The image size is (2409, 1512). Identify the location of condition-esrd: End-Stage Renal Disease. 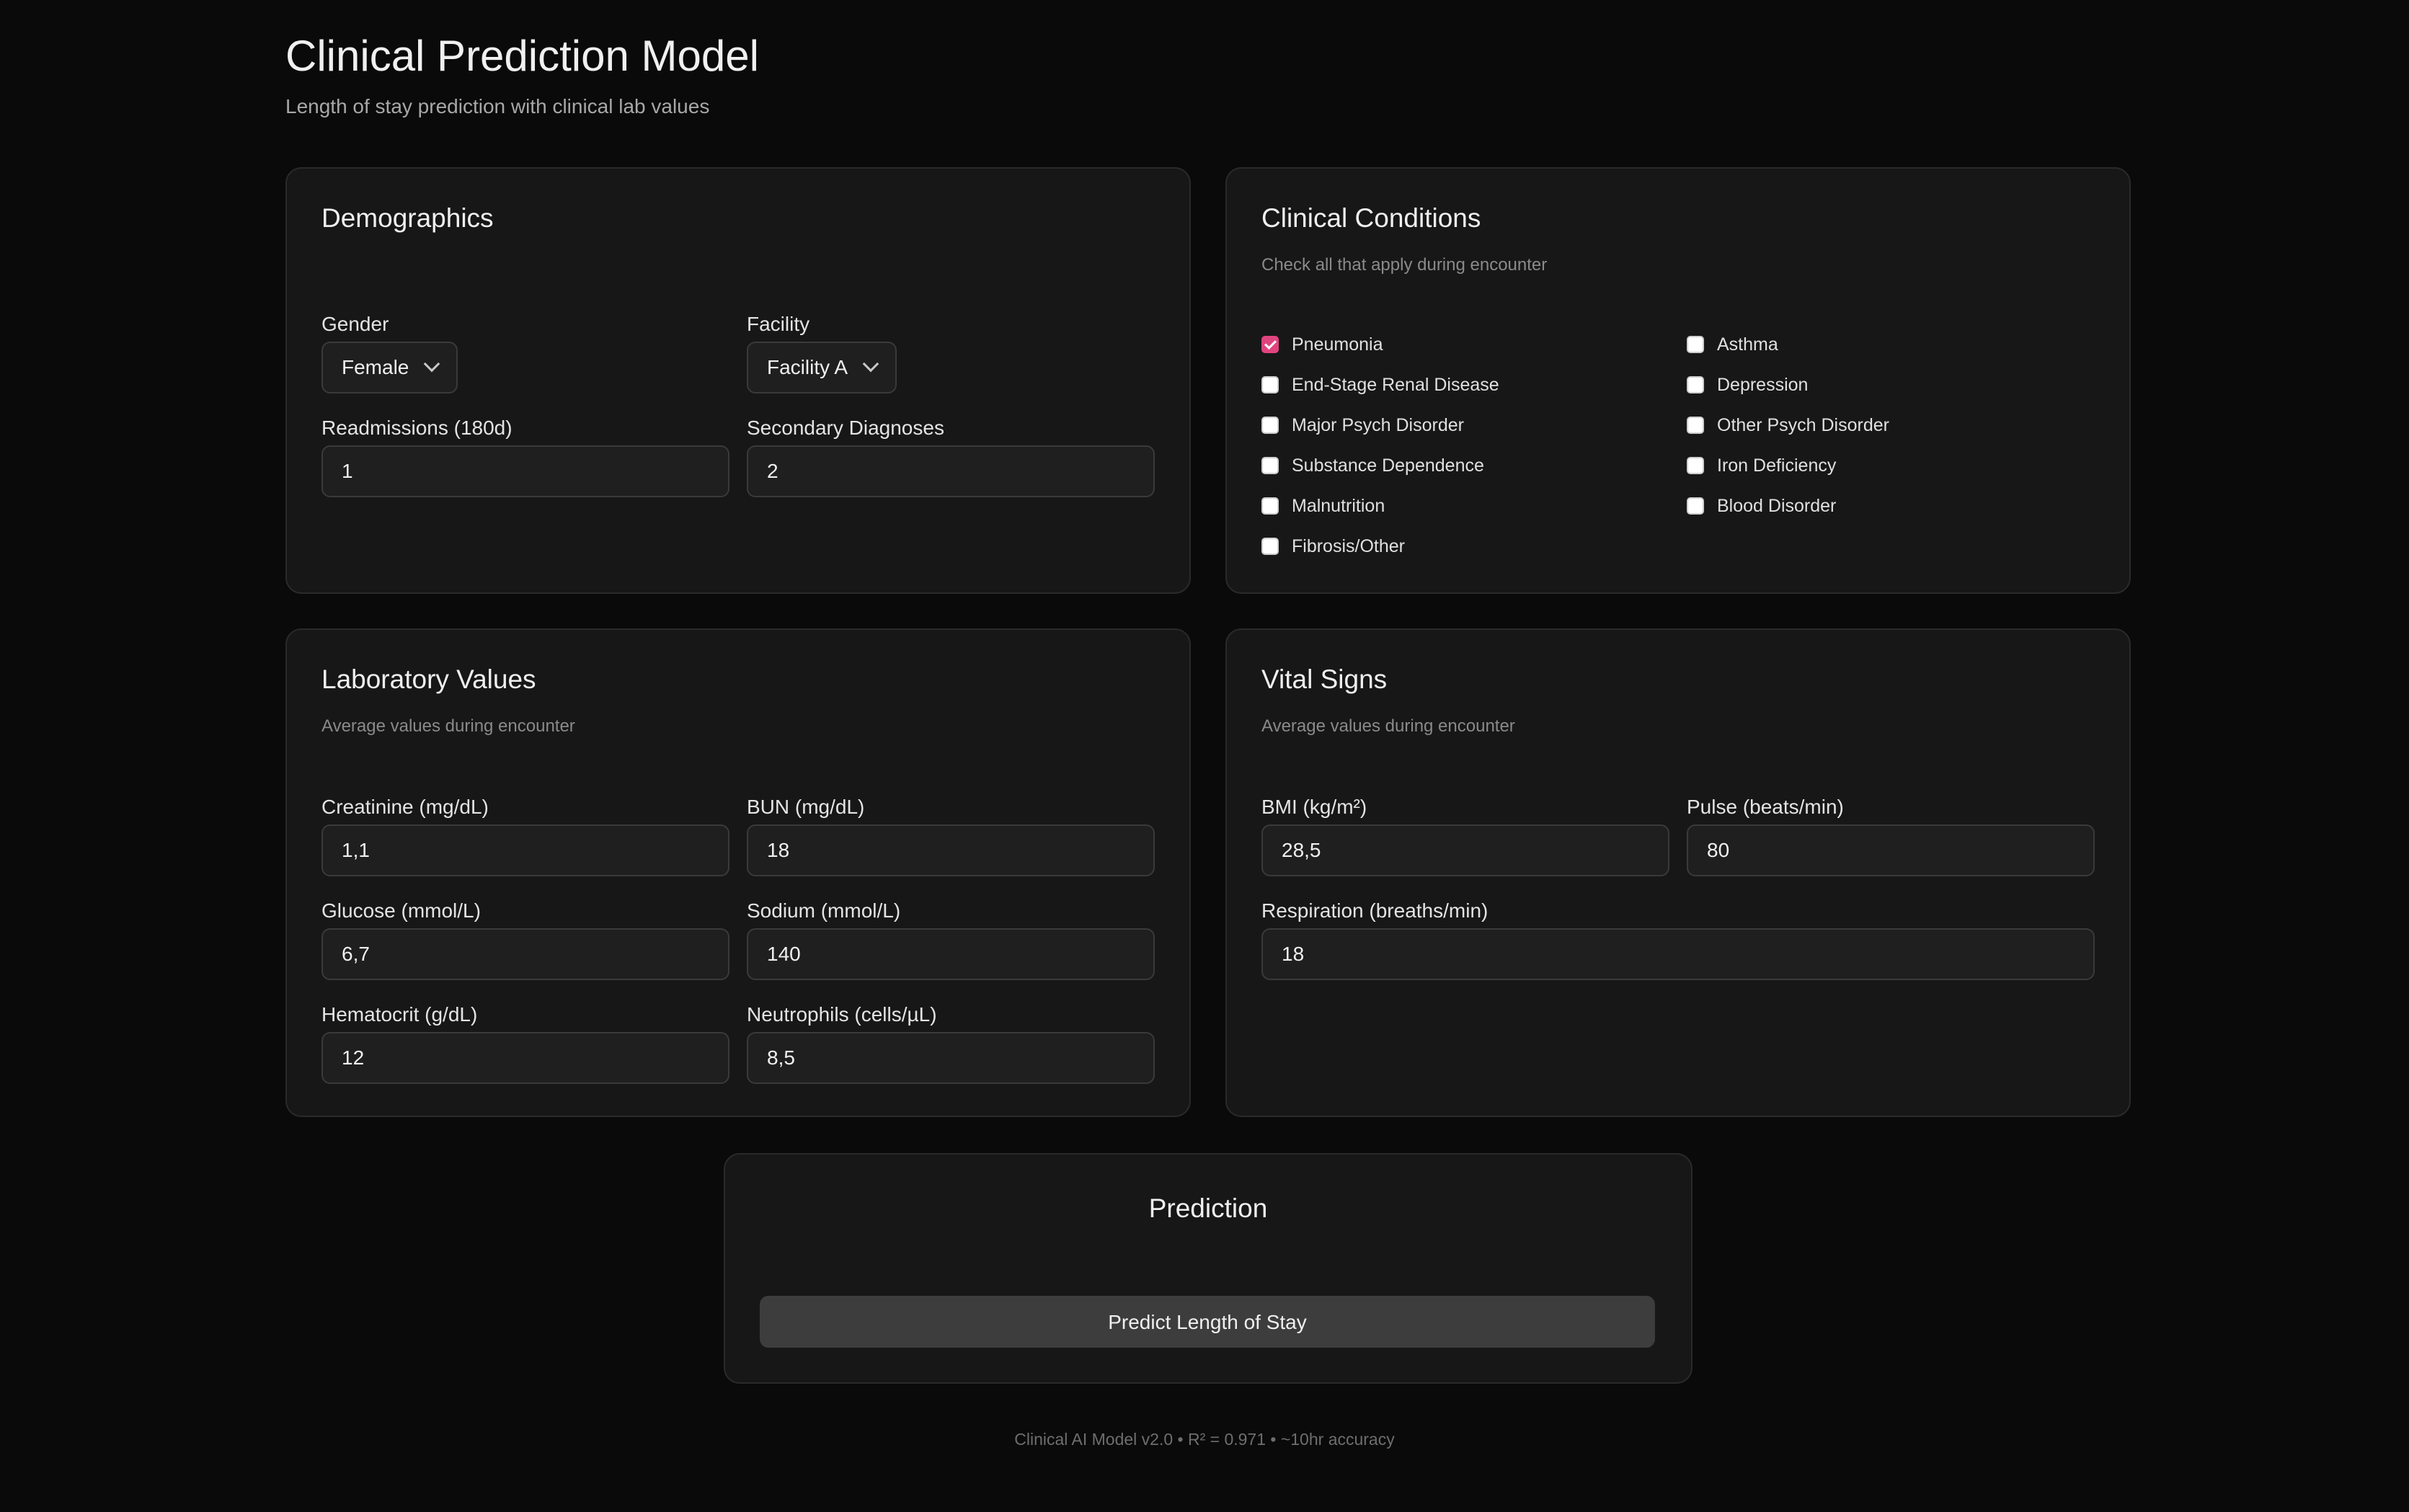
(1380, 385).